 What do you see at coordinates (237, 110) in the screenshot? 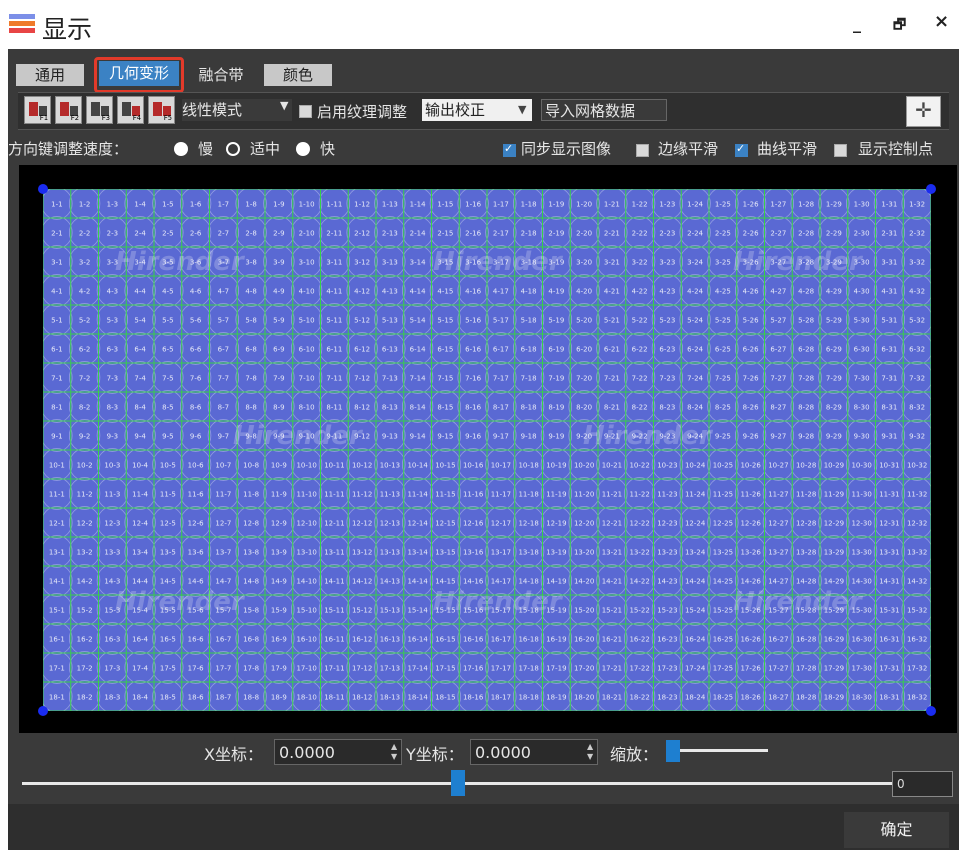
I see `mode-select: 线性模式 ▼` at bounding box center [237, 110].